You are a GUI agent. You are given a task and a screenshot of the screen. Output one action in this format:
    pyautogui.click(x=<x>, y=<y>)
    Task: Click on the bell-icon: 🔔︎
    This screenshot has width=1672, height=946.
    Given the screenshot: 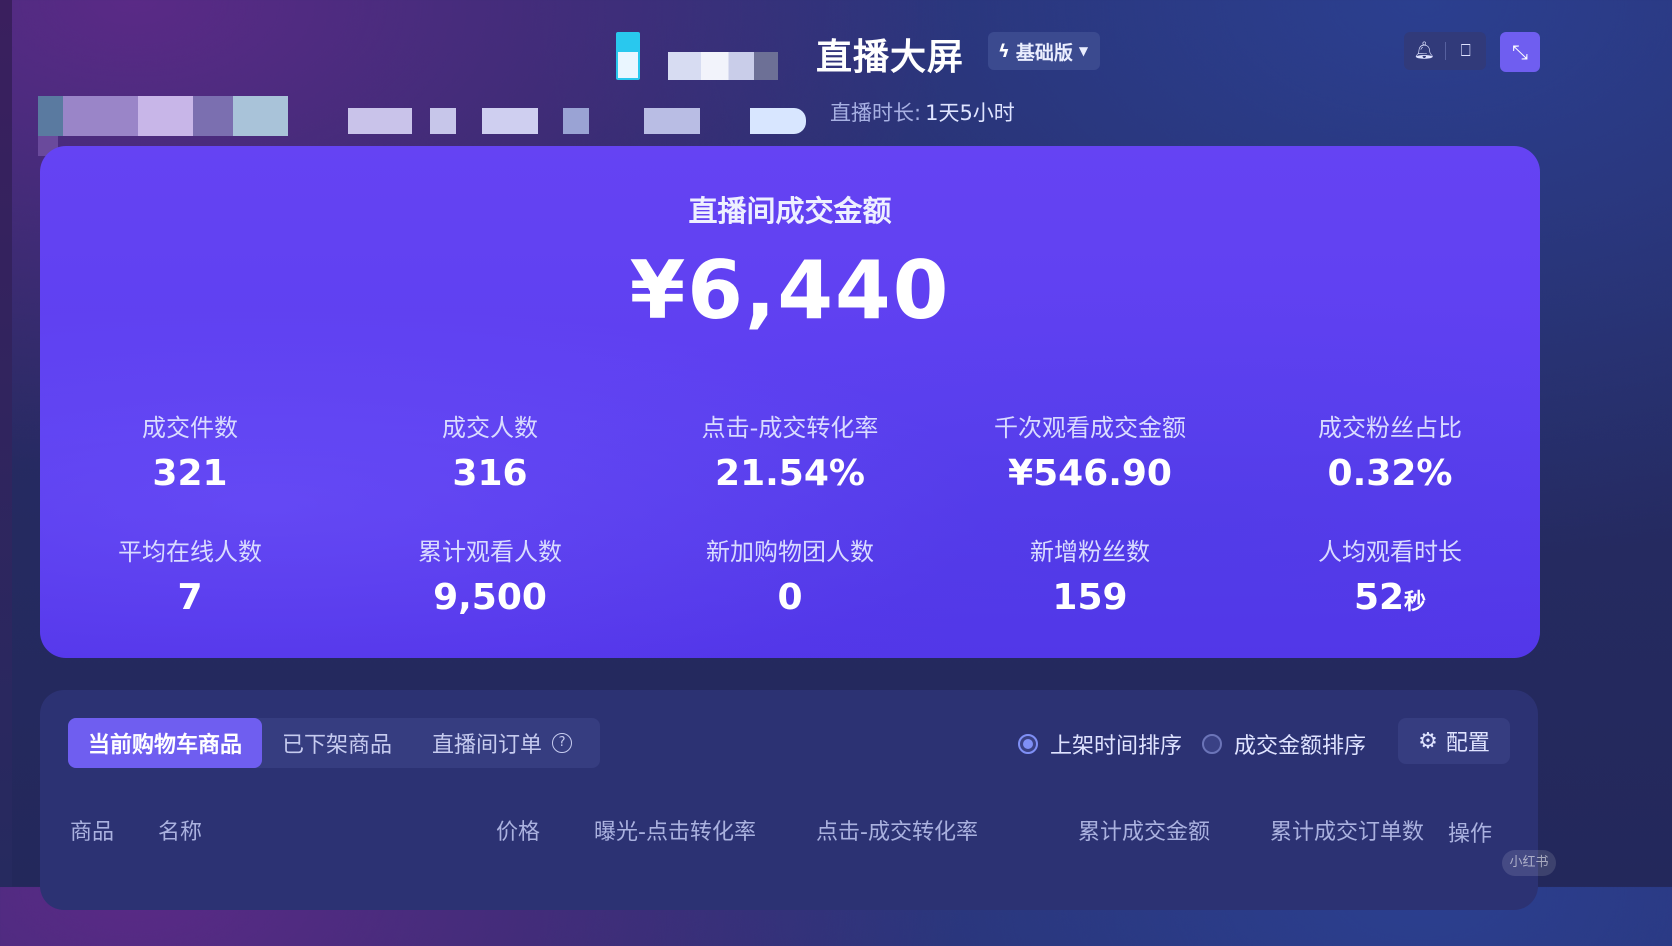 What is the action you would take?
    pyautogui.click(x=1424, y=51)
    